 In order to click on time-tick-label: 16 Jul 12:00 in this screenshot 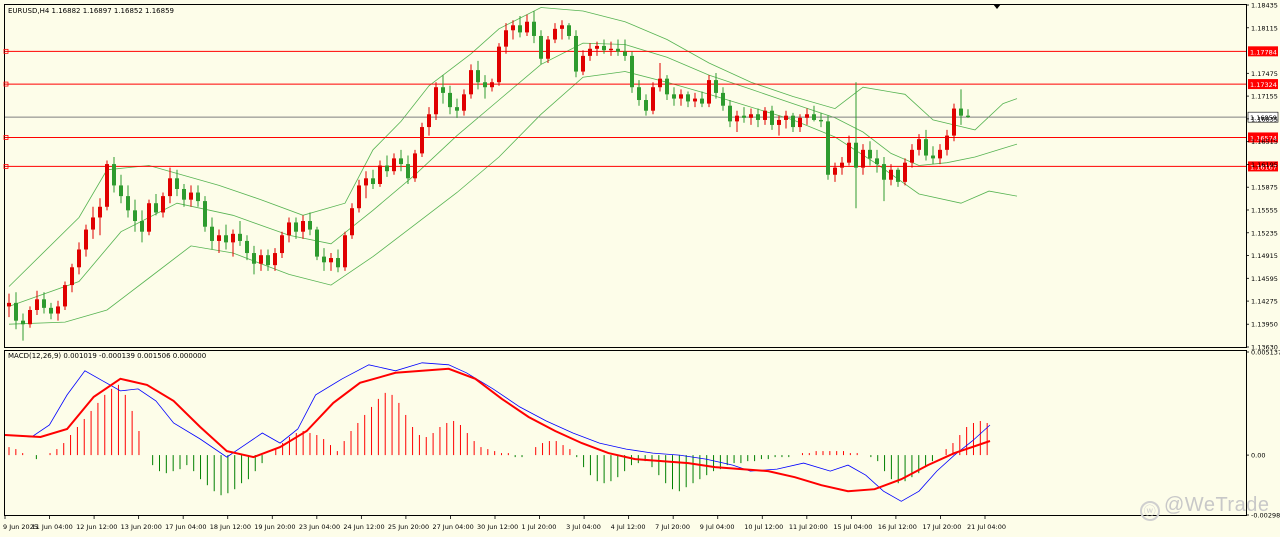, I will do `click(897, 527)`.